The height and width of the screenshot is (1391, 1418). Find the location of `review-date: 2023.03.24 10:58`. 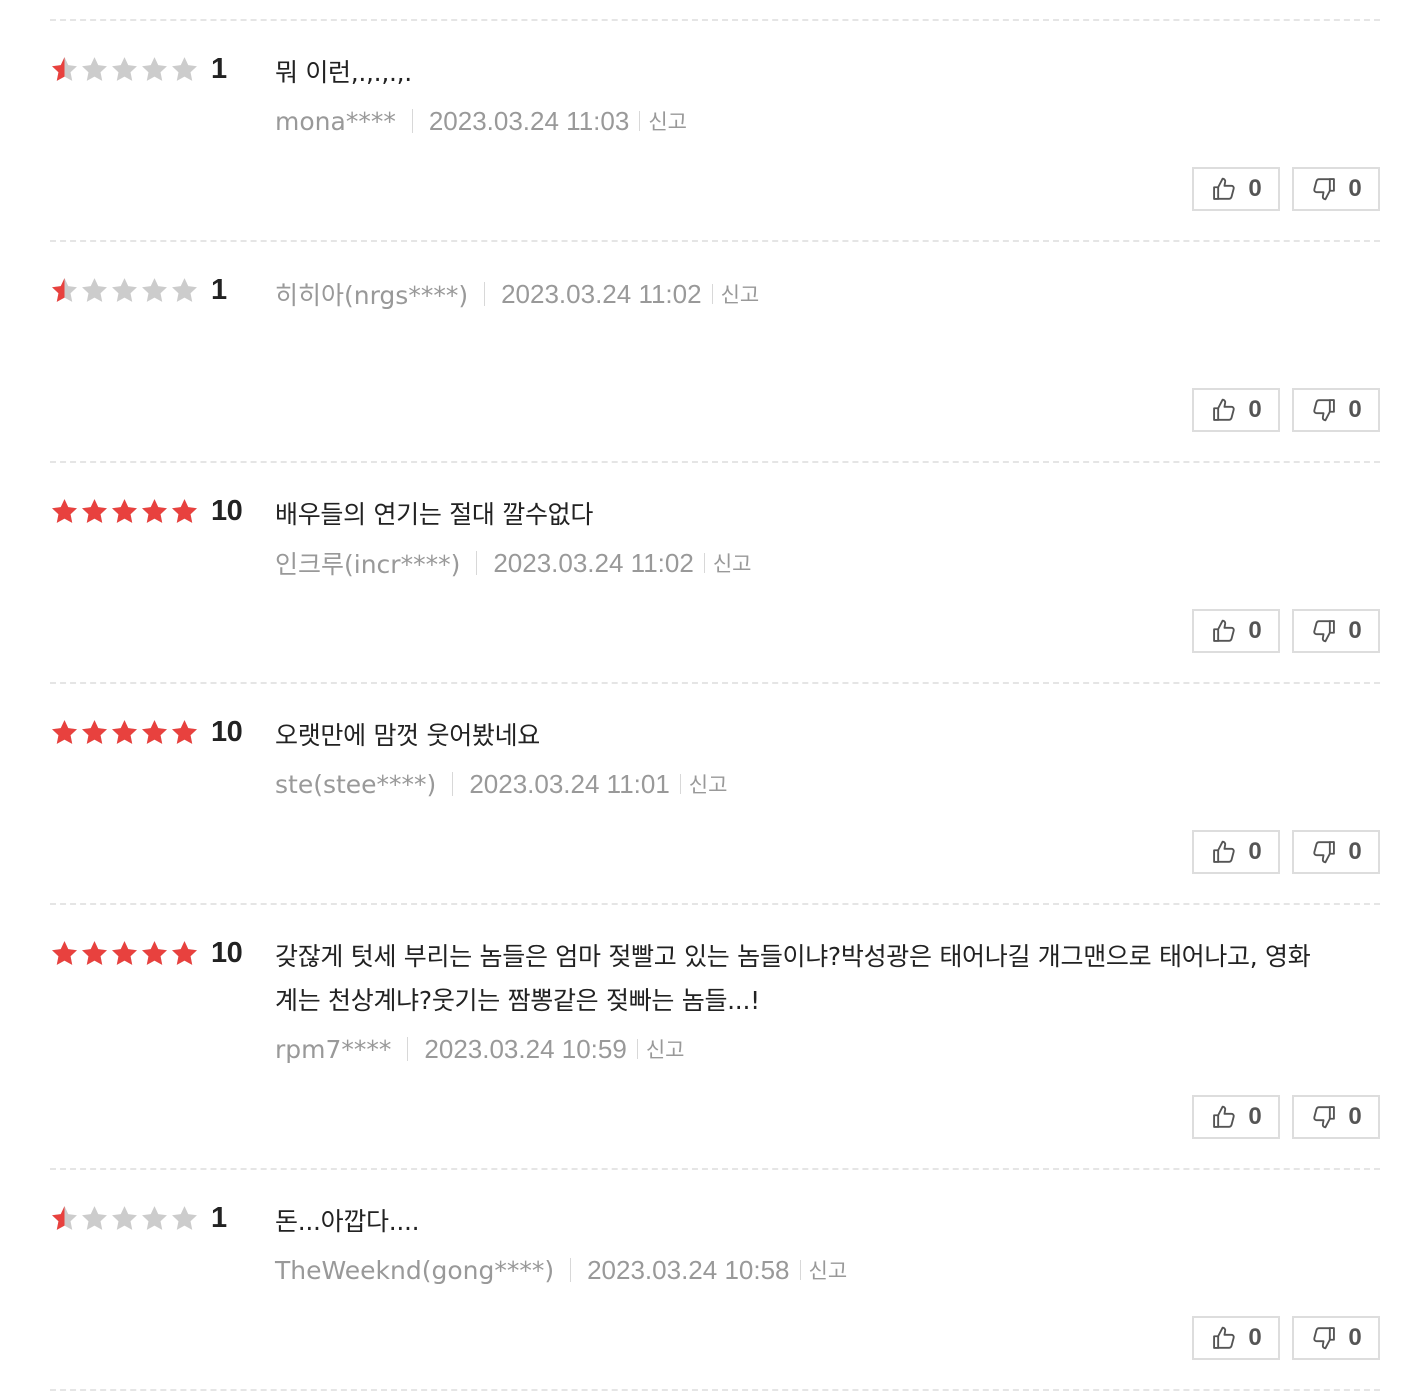

review-date: 2023.03.24 10:58 is located at coordinates (688, 1269).